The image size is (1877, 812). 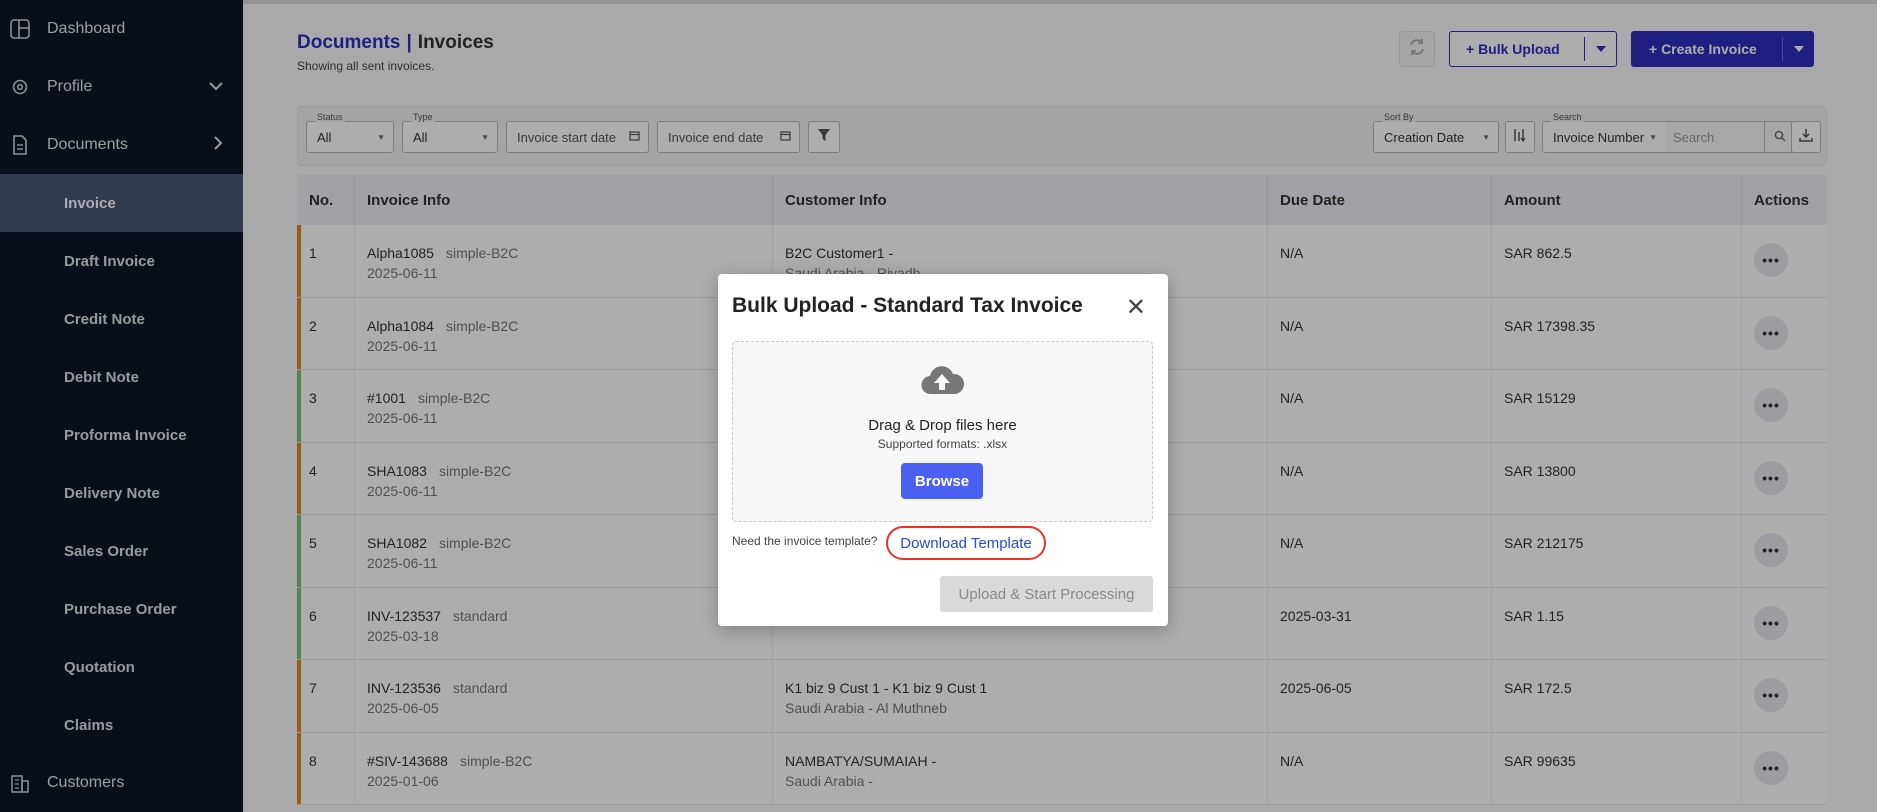 What do you see at coordinates (942, 444) in the screenshot?
I see `supported-formats: Supported formats: .xlsx` at bounding box center [942, 444].